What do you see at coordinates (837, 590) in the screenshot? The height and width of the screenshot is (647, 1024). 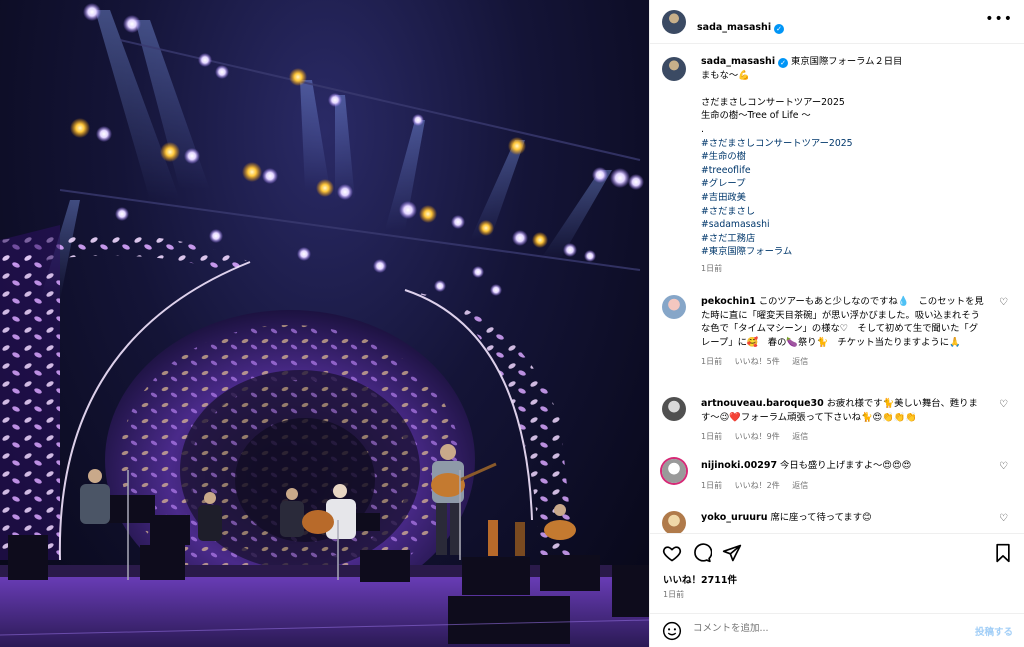 I see `post-actions: いいね！2711件 1日前 投稿する` at bounding box center [837, 590].